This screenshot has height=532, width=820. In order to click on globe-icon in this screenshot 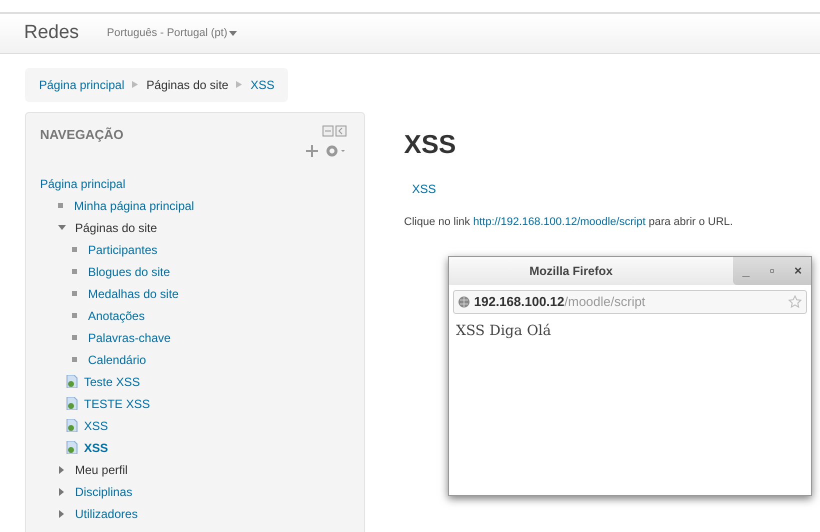, I will do `click(464, 302)`.